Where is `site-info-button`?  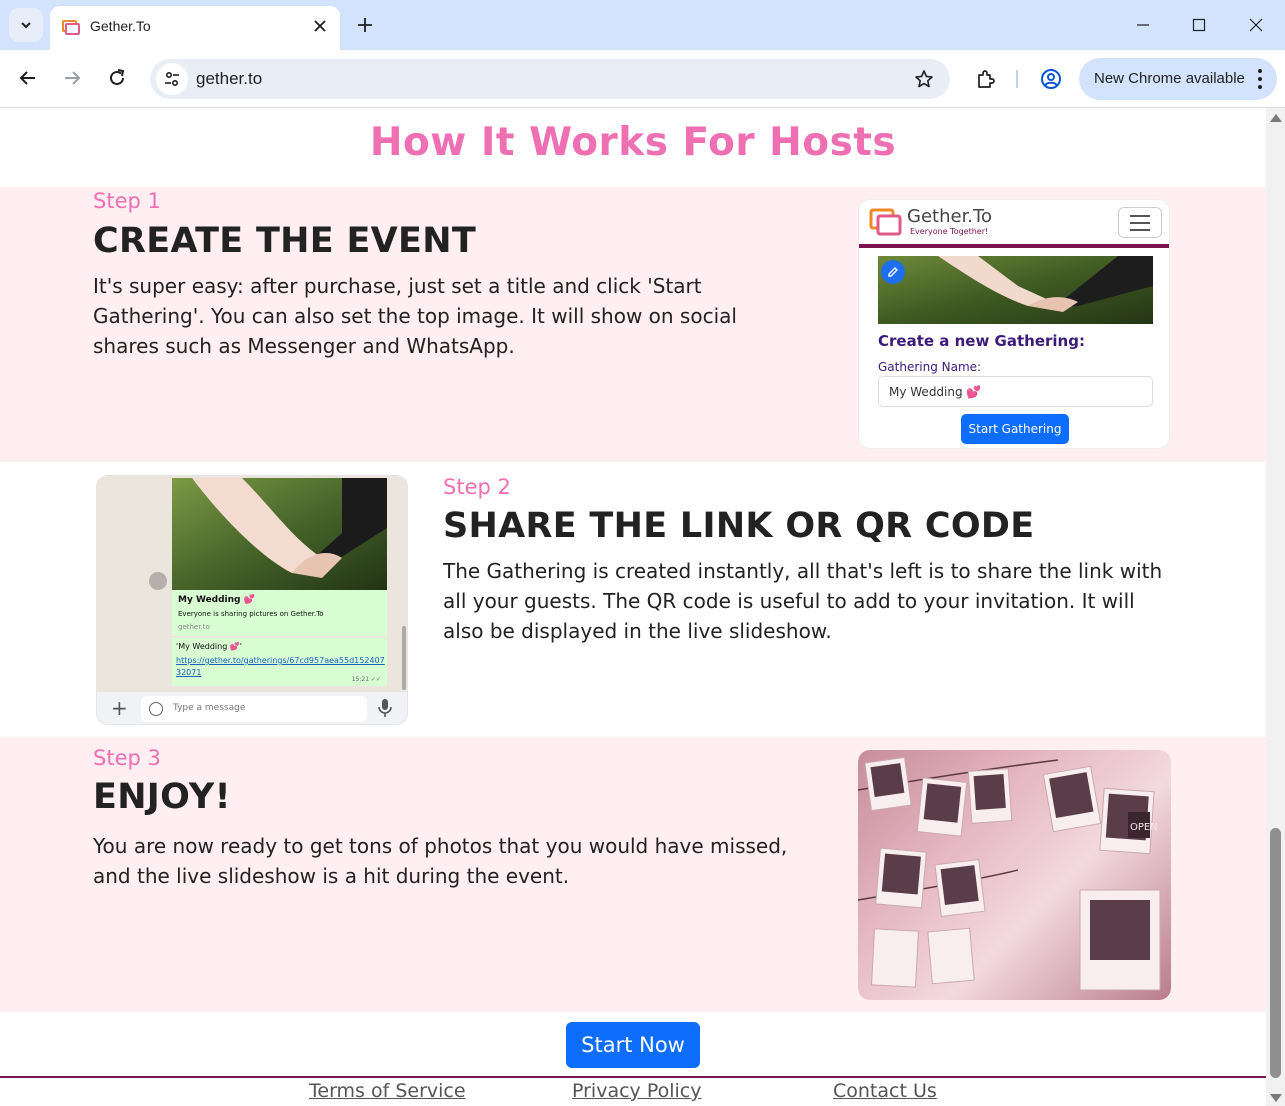
site-info-button is located at coordinates (172, 79).